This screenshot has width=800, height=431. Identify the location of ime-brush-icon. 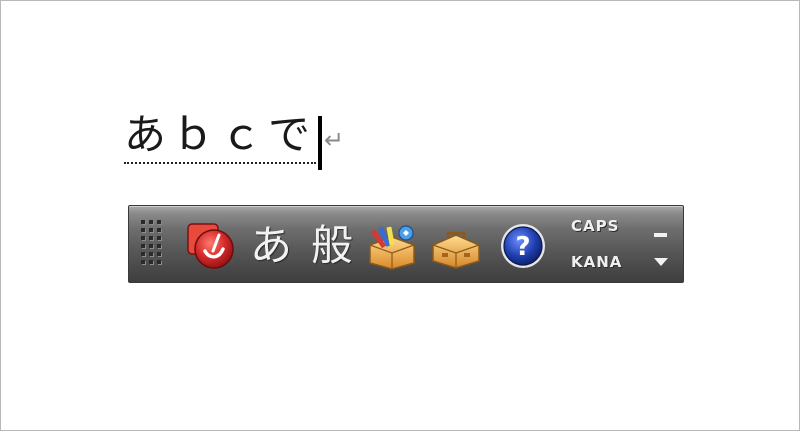
(210, 246).